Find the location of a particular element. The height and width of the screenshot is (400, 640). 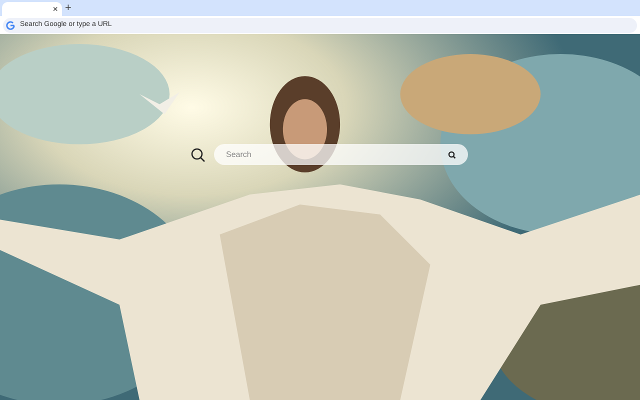

browser-tab: × is located at coordinates (32, 9).